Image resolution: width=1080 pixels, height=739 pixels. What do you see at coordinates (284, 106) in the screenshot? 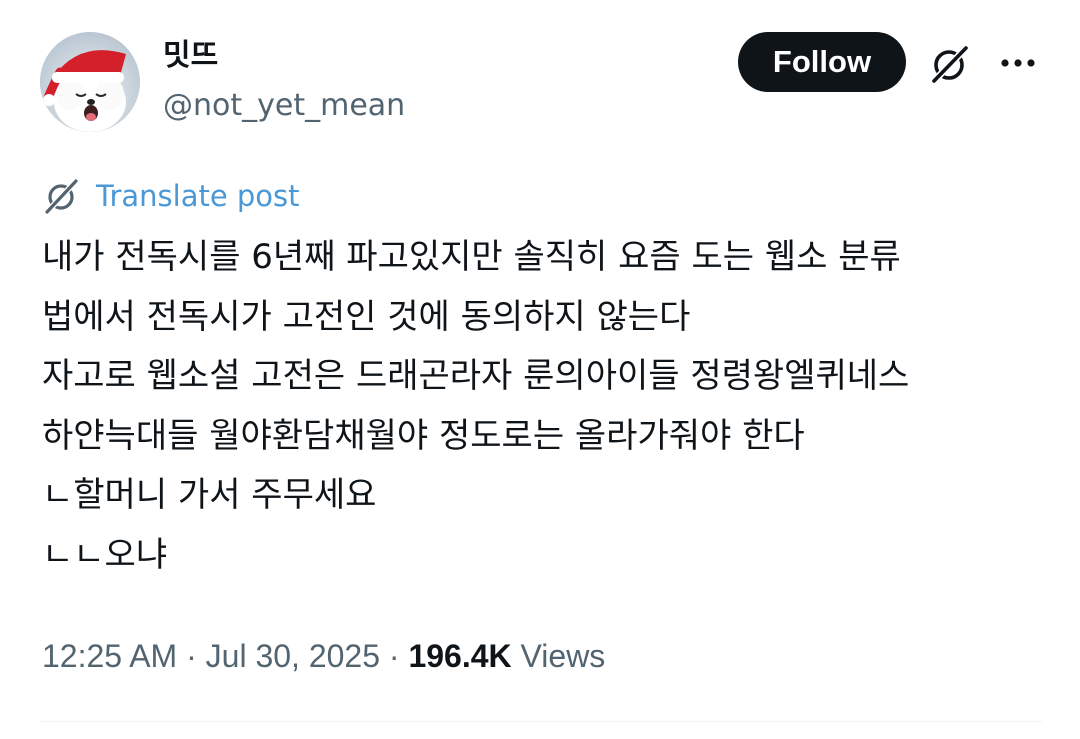
I see `author-handle: @not_yet_mean` at bounding box center [284, 106].